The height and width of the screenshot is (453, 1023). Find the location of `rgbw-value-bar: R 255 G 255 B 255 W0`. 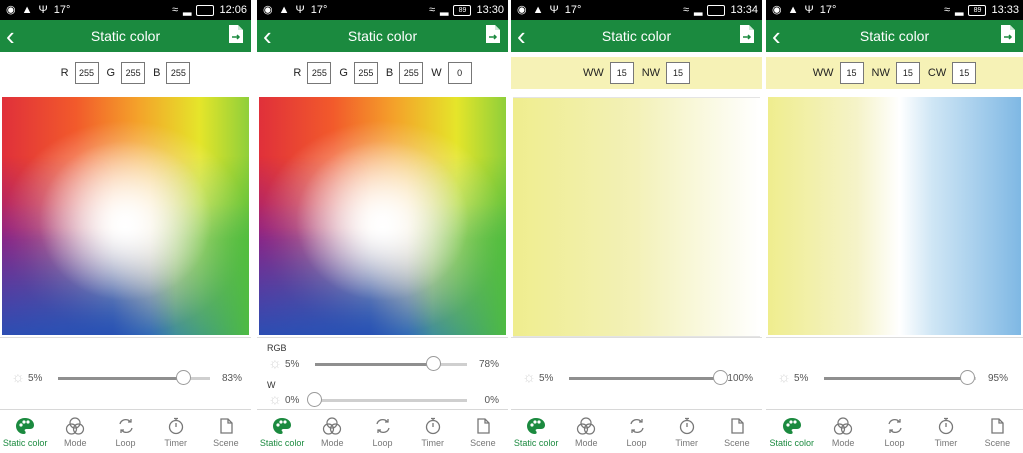

rgbw-value-bar: R 255 G 255 B 255 W0 is located at coordinates (382, 73).